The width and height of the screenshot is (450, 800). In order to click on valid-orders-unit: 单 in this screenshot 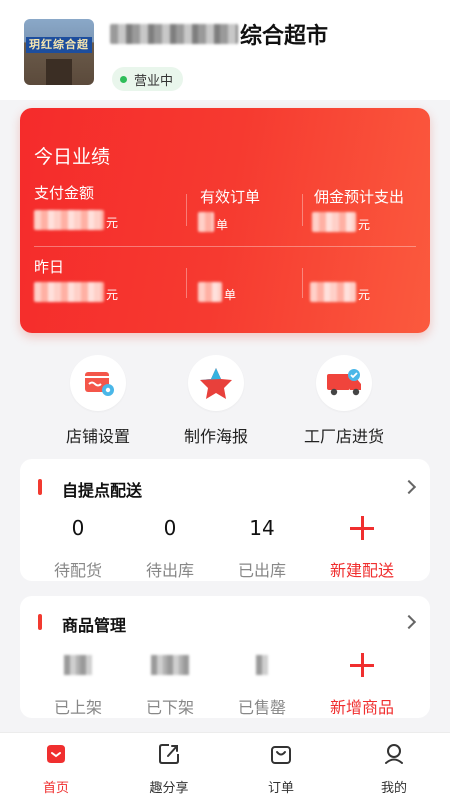, I will do `click(222, 225)`.